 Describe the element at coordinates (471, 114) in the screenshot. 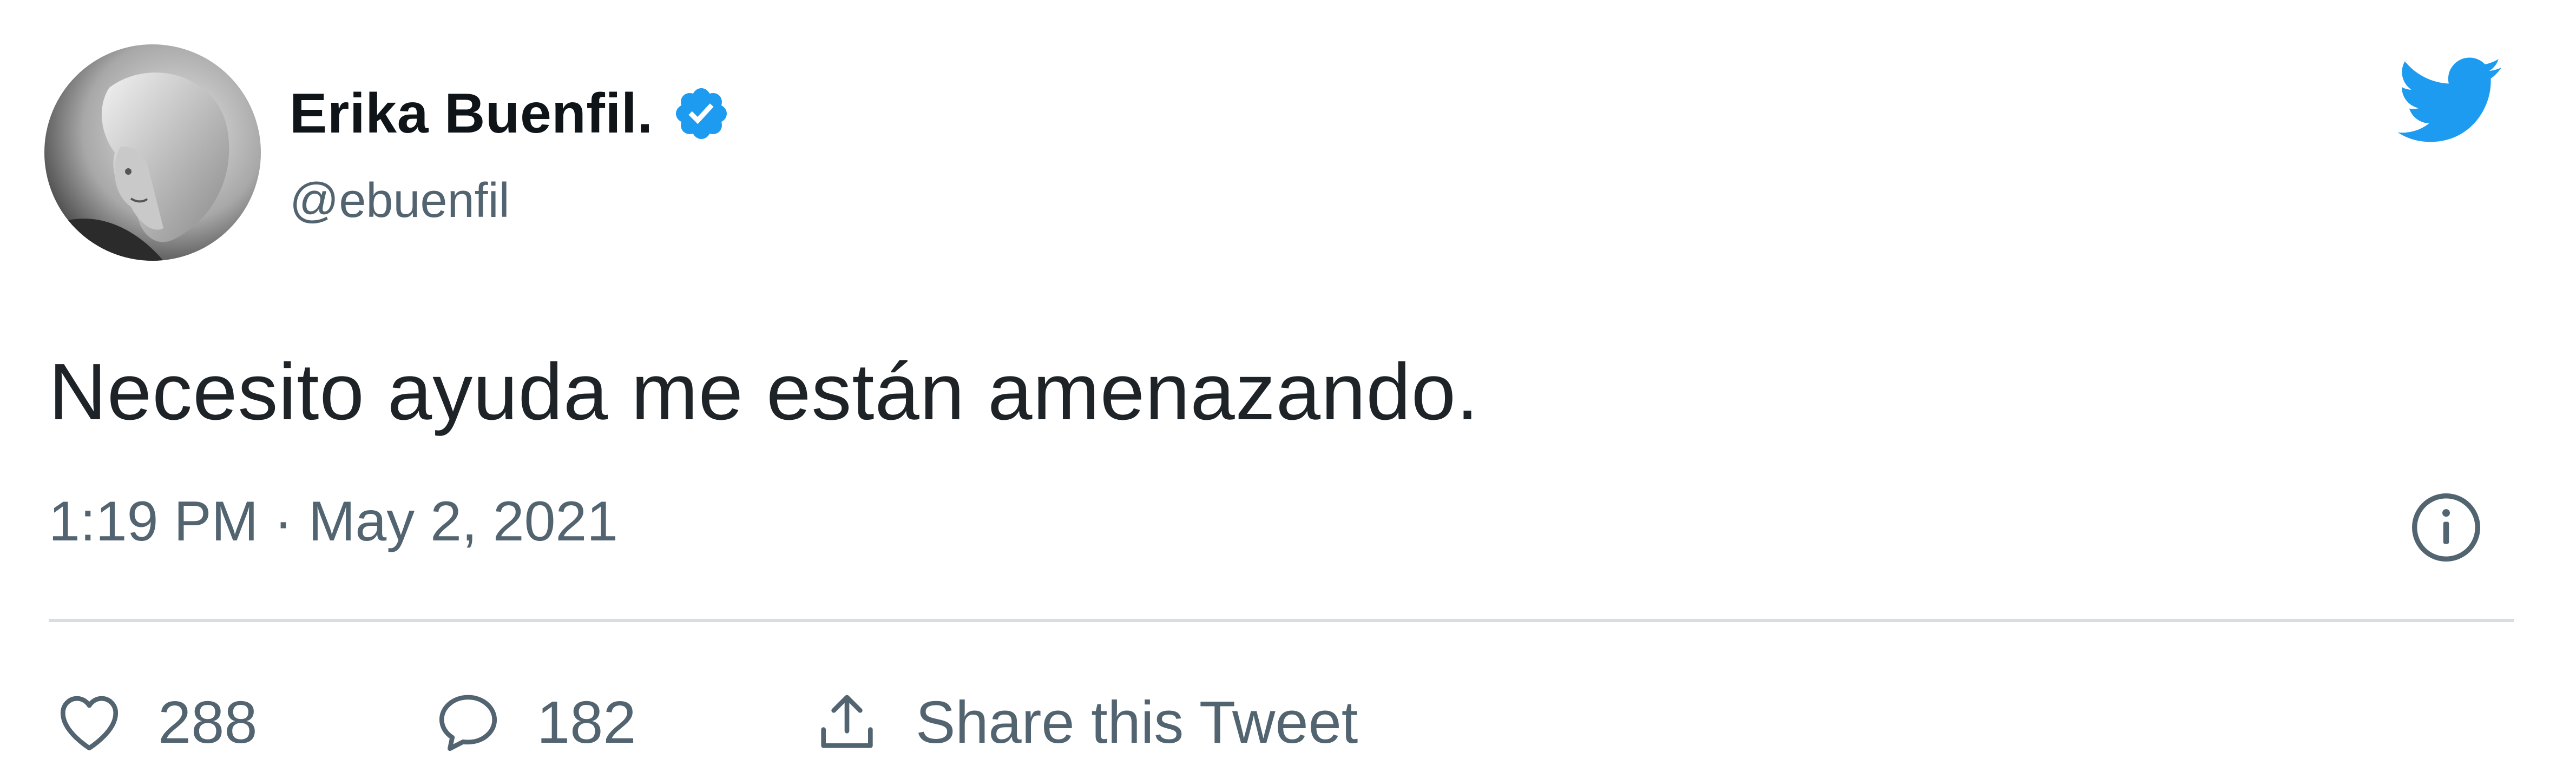

I see `author-display-name: Erika Buenfil.` at that location.